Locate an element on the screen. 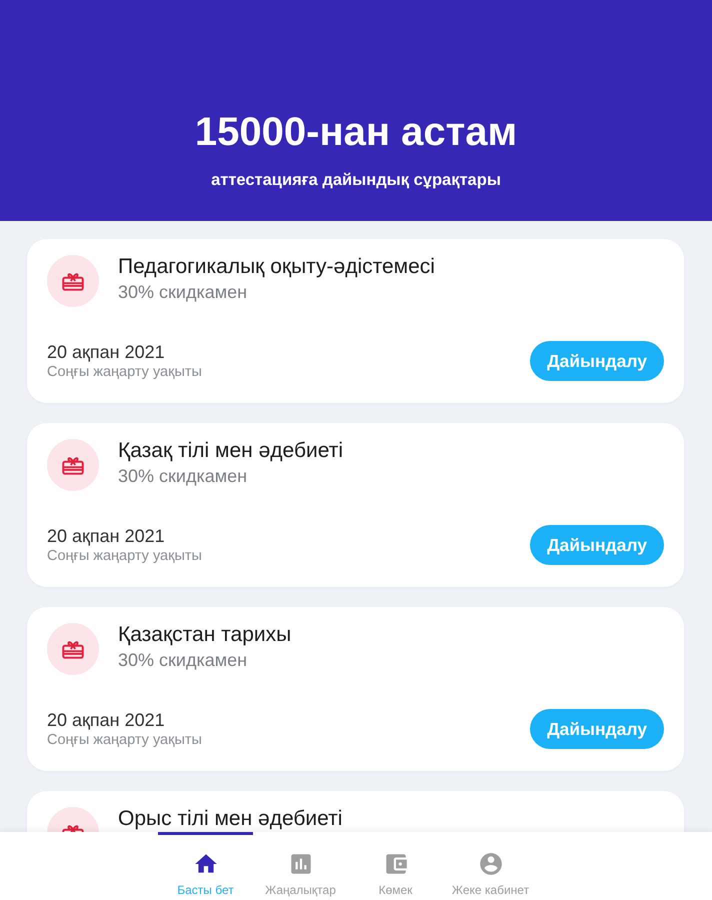 This screenshot has width=712, height=900. user-icon is located at coordinates (491, 864).